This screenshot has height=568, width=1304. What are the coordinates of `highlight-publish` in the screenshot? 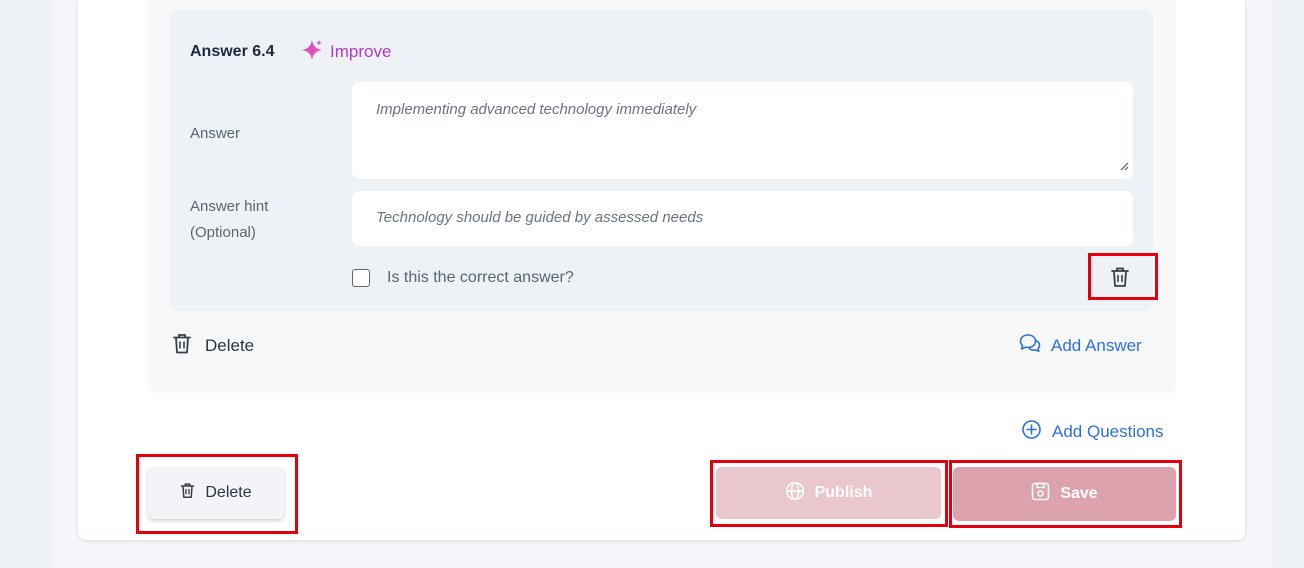 It's located at (829, 493).